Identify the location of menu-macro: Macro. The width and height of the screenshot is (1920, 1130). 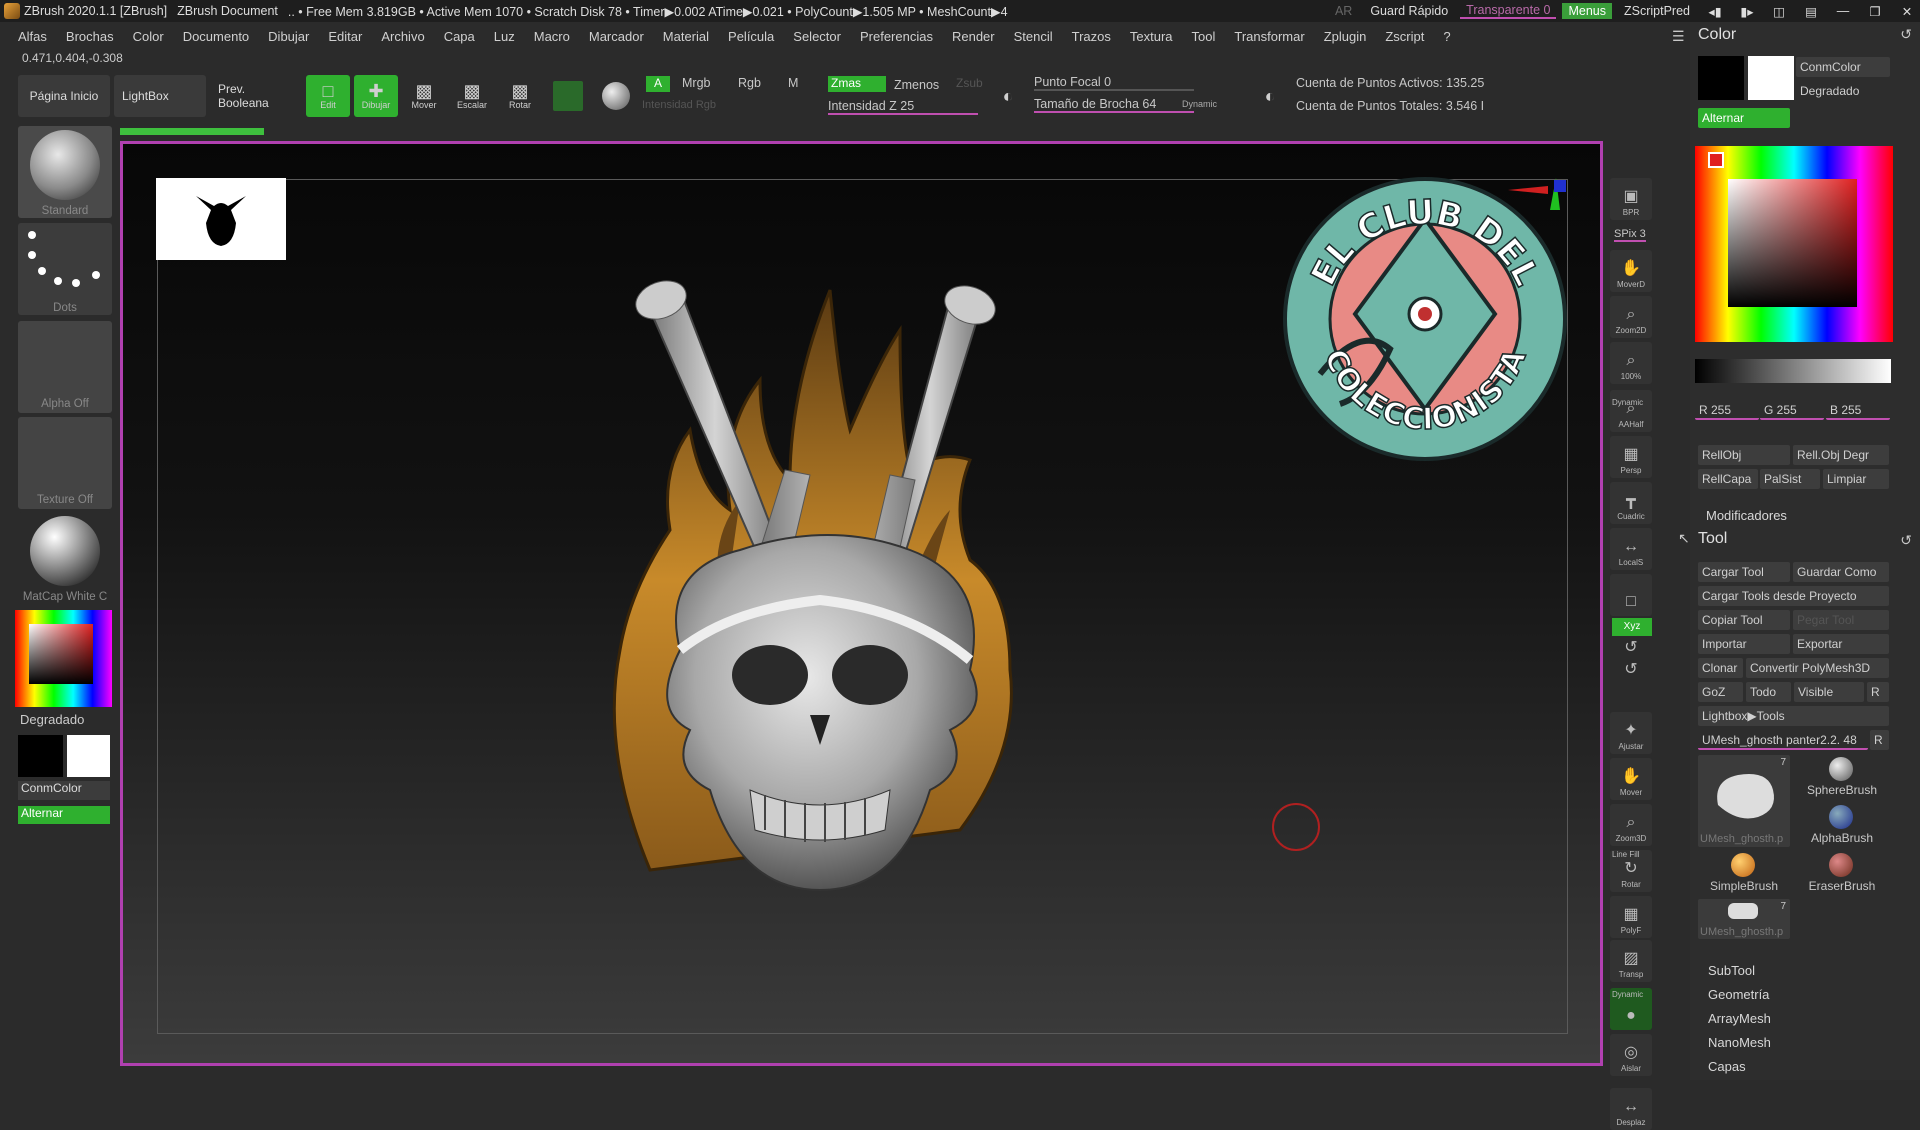
(552, 36).